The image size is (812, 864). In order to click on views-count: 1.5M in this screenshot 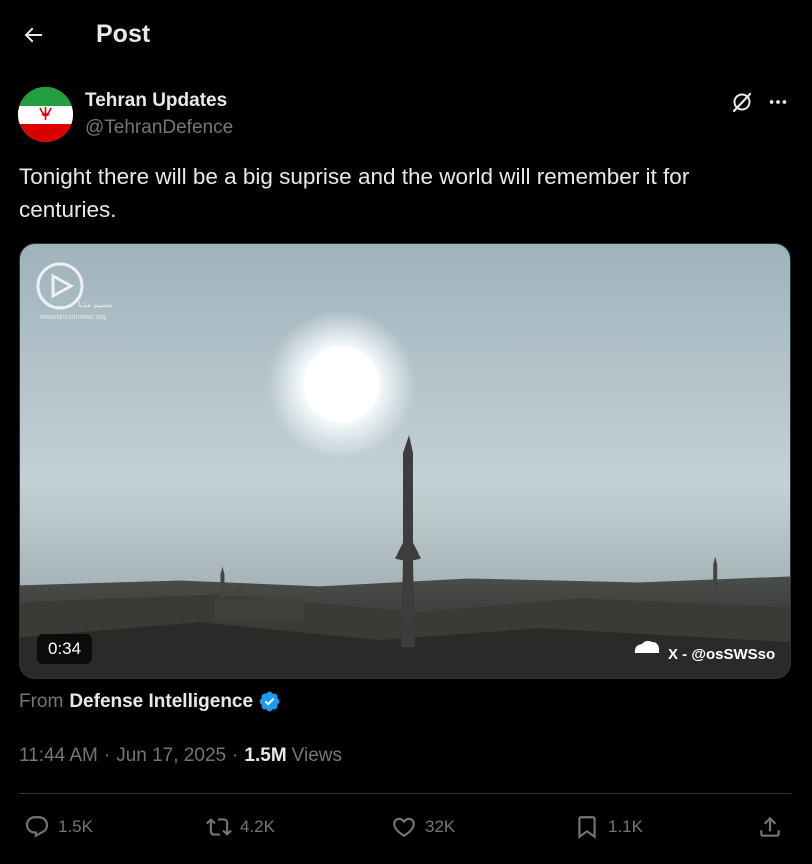, I will do `click(265, 755)`.